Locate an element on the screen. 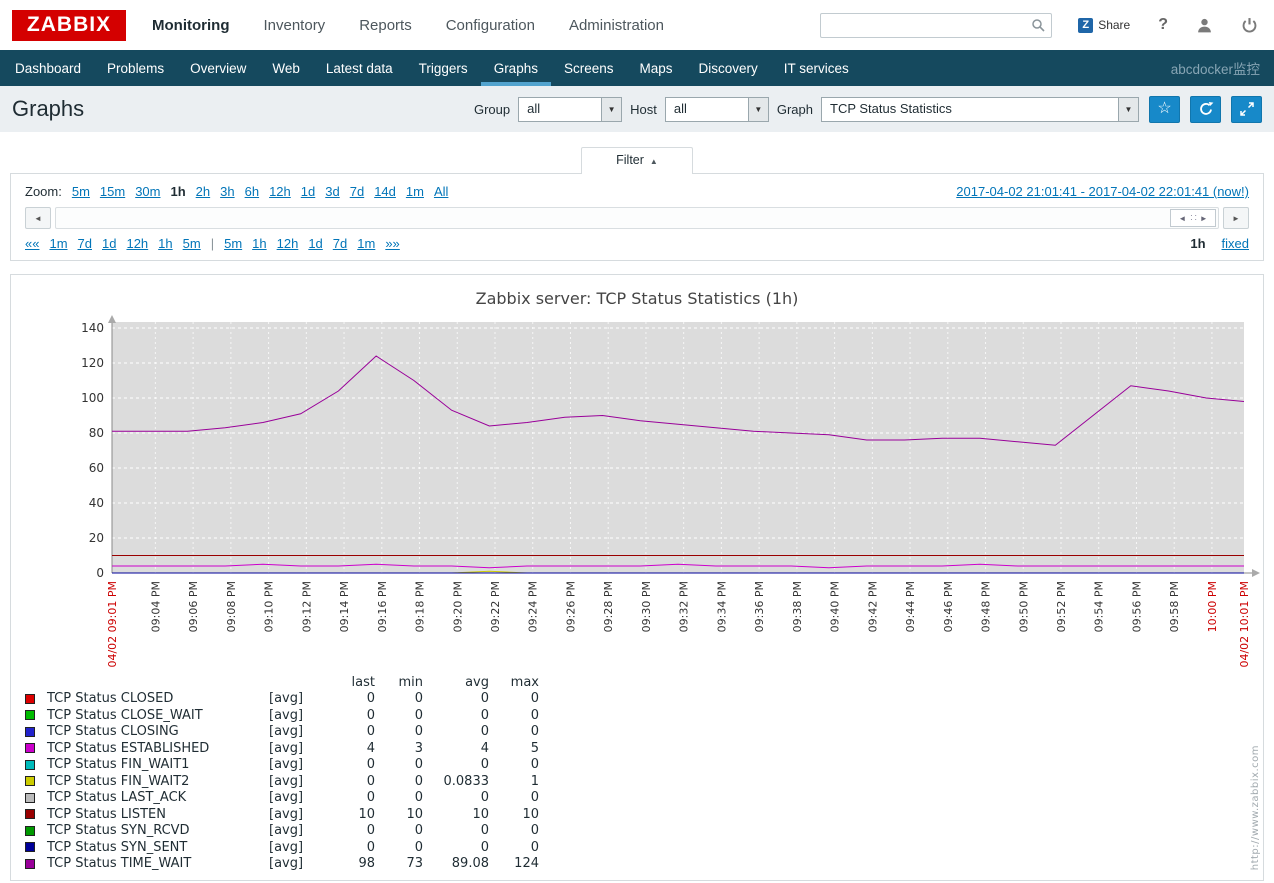 Image resolution: width=1274 pixels, height=883 pixels. menu-reports: Reports is located at coordinates (385, 25).